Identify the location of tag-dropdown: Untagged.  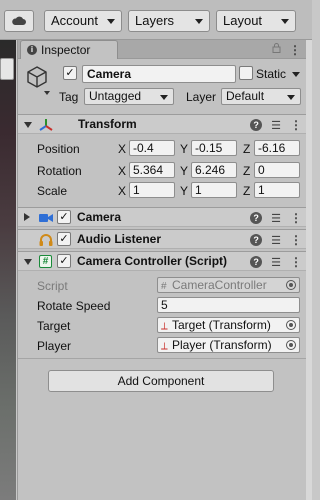
(129, 96).